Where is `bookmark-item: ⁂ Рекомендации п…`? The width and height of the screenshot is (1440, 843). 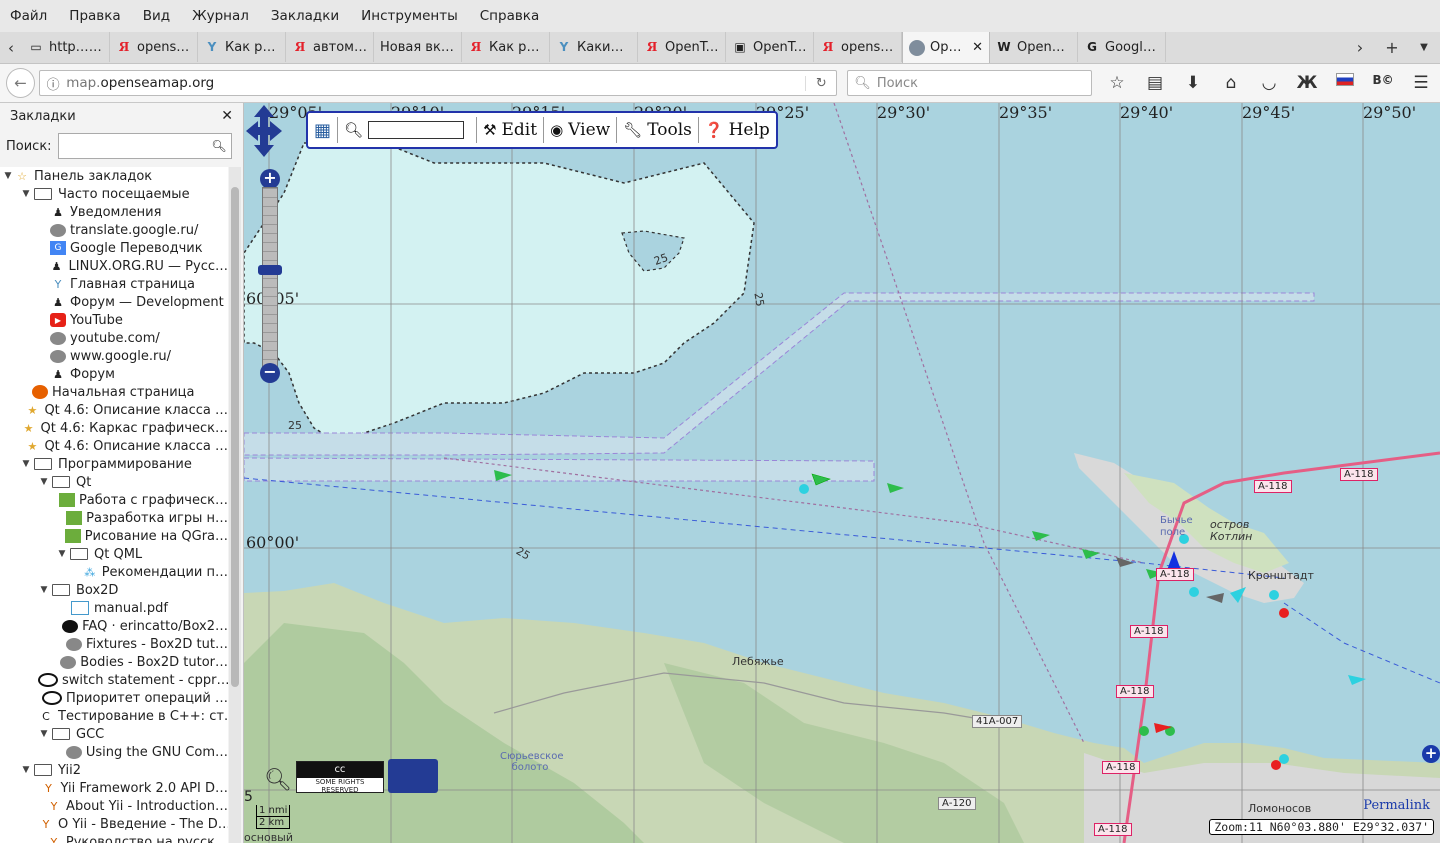
bookmark-item: ⁂ Рекомендации п… is located at coordinates (114, 572).